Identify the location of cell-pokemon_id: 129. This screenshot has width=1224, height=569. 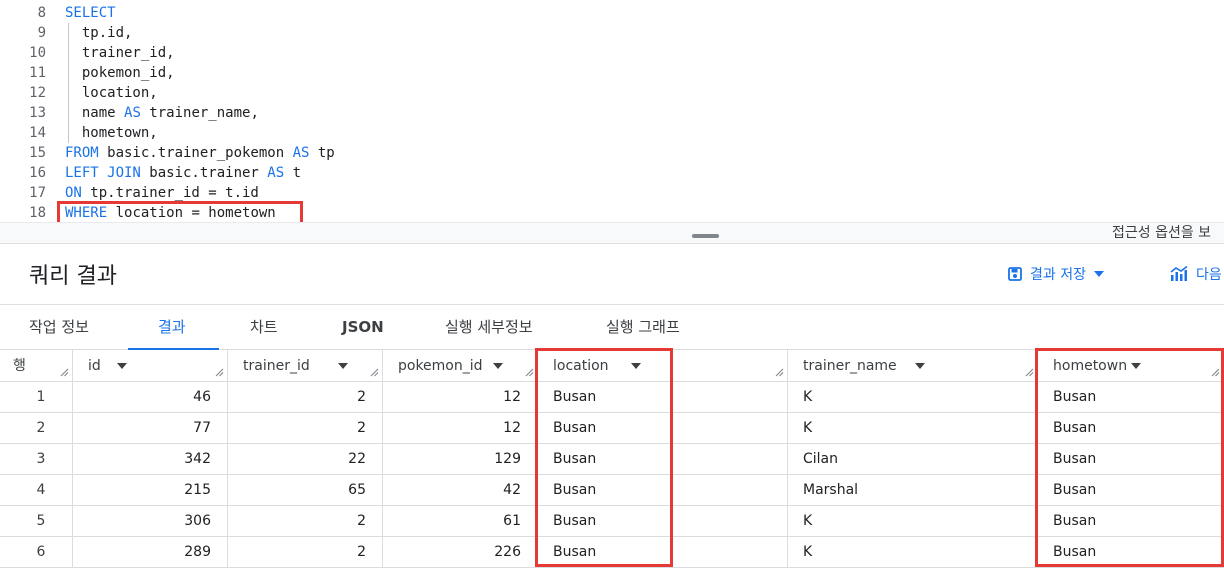
(460, 459).